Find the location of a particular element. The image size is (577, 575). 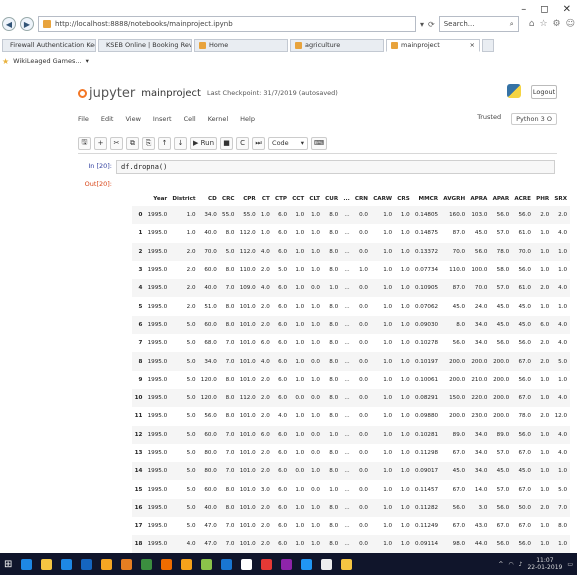

menu-view: View is located at coordinates (132, 119).